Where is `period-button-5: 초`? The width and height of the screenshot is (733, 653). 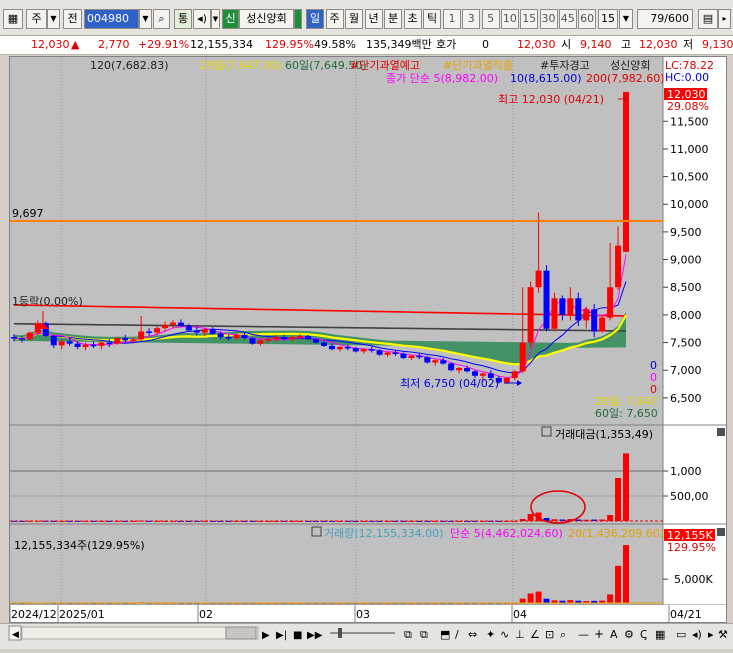 period-button-5: 초 is located at coordinates (412, 19).